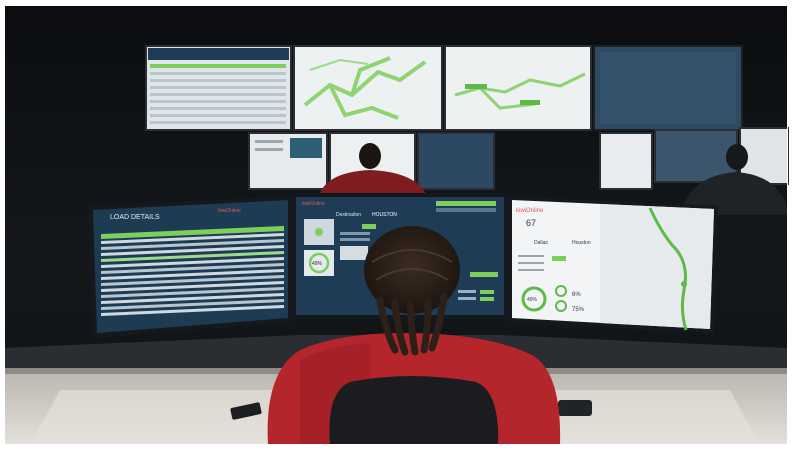 This screenshot has width=792, height=454. I want to click on right-big-number: 67, so click(531, 223).